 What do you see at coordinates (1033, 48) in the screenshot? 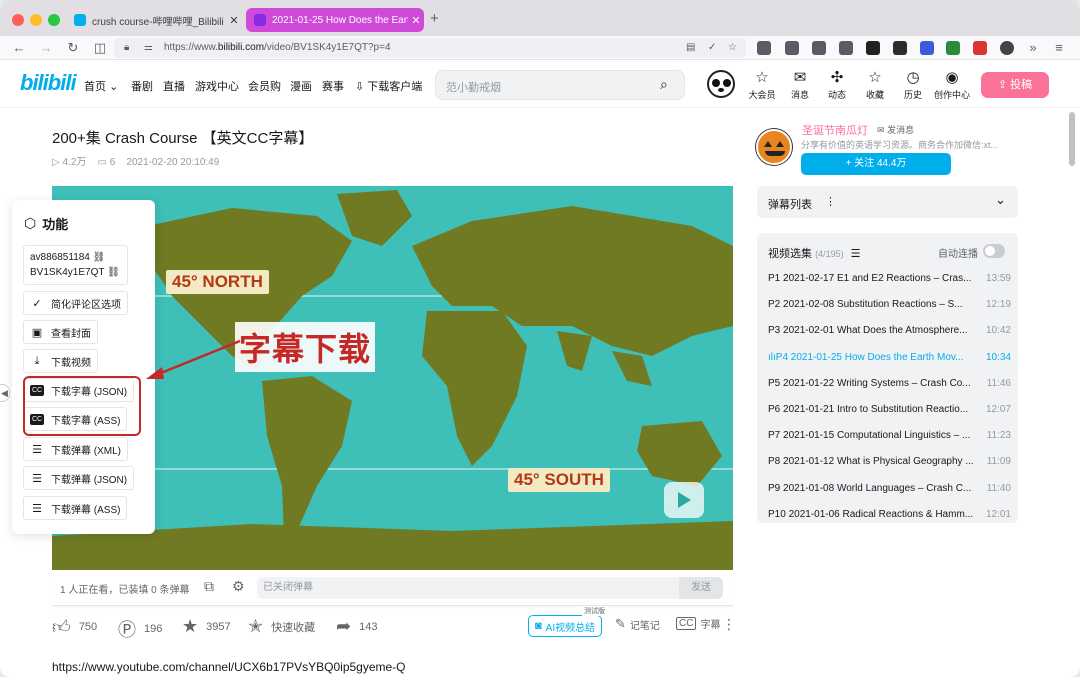
I see `overflow-icon: »` at bounding box center [1033, 48].